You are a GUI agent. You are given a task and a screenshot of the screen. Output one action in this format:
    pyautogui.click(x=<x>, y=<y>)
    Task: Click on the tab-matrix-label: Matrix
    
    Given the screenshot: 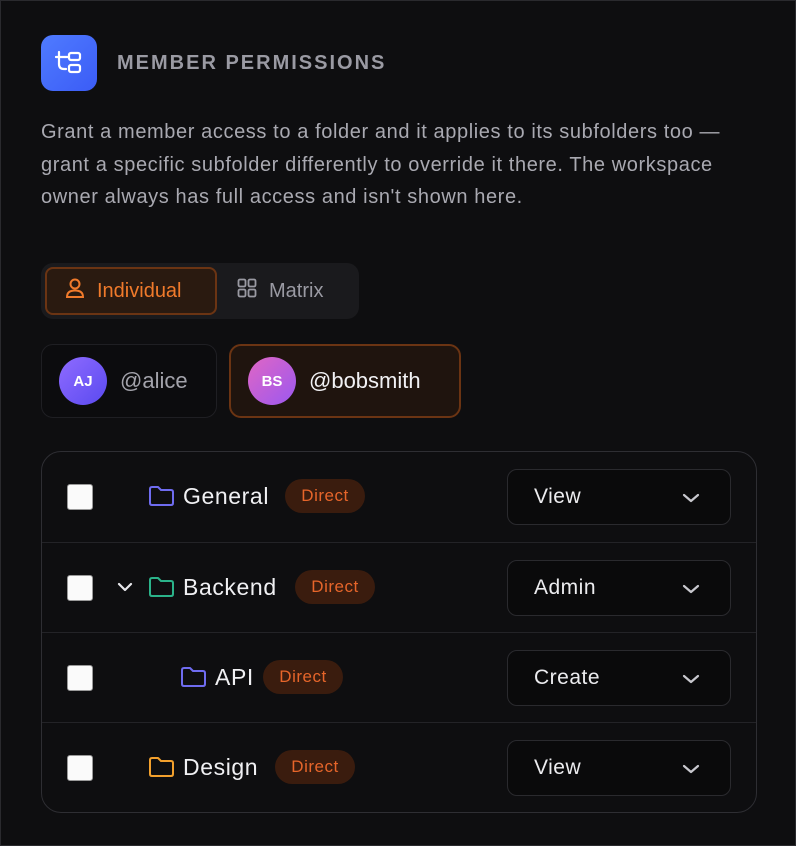 What is the action you would take?
    pyautogui.click(x=296, y=290)
    